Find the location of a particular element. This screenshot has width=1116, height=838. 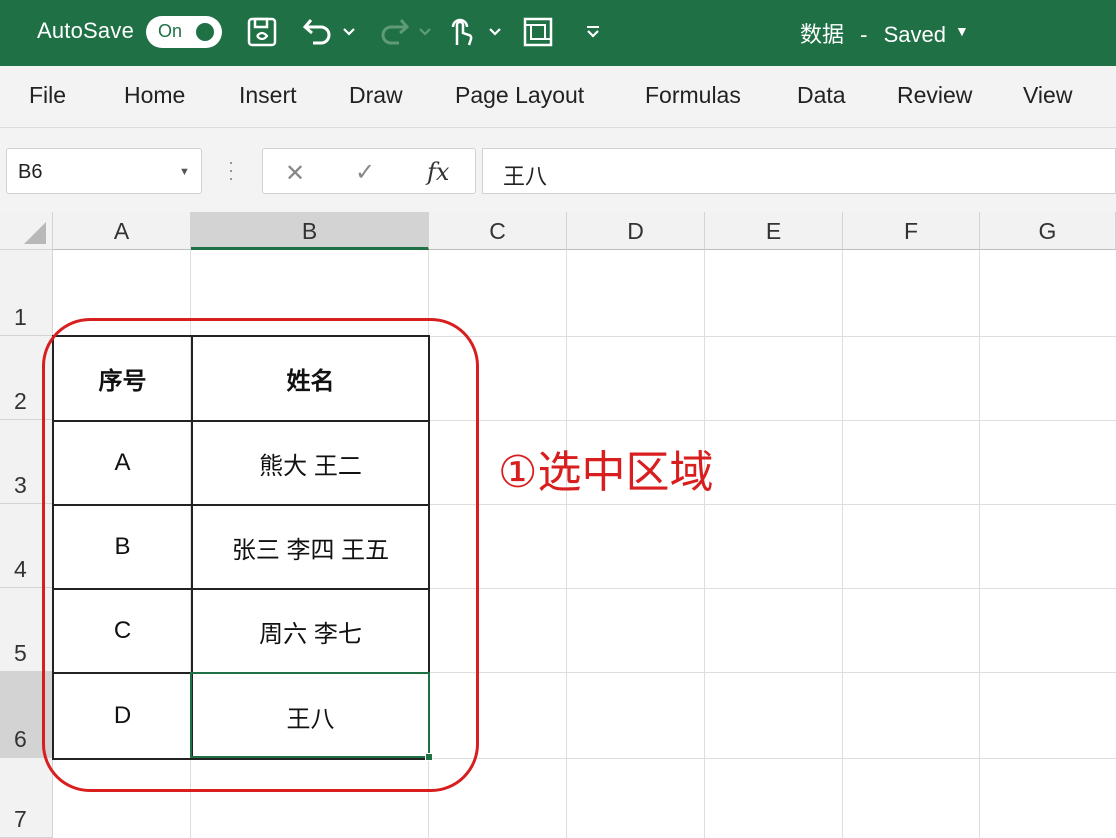

tab-home: Home is located at coordinates (154, 95).